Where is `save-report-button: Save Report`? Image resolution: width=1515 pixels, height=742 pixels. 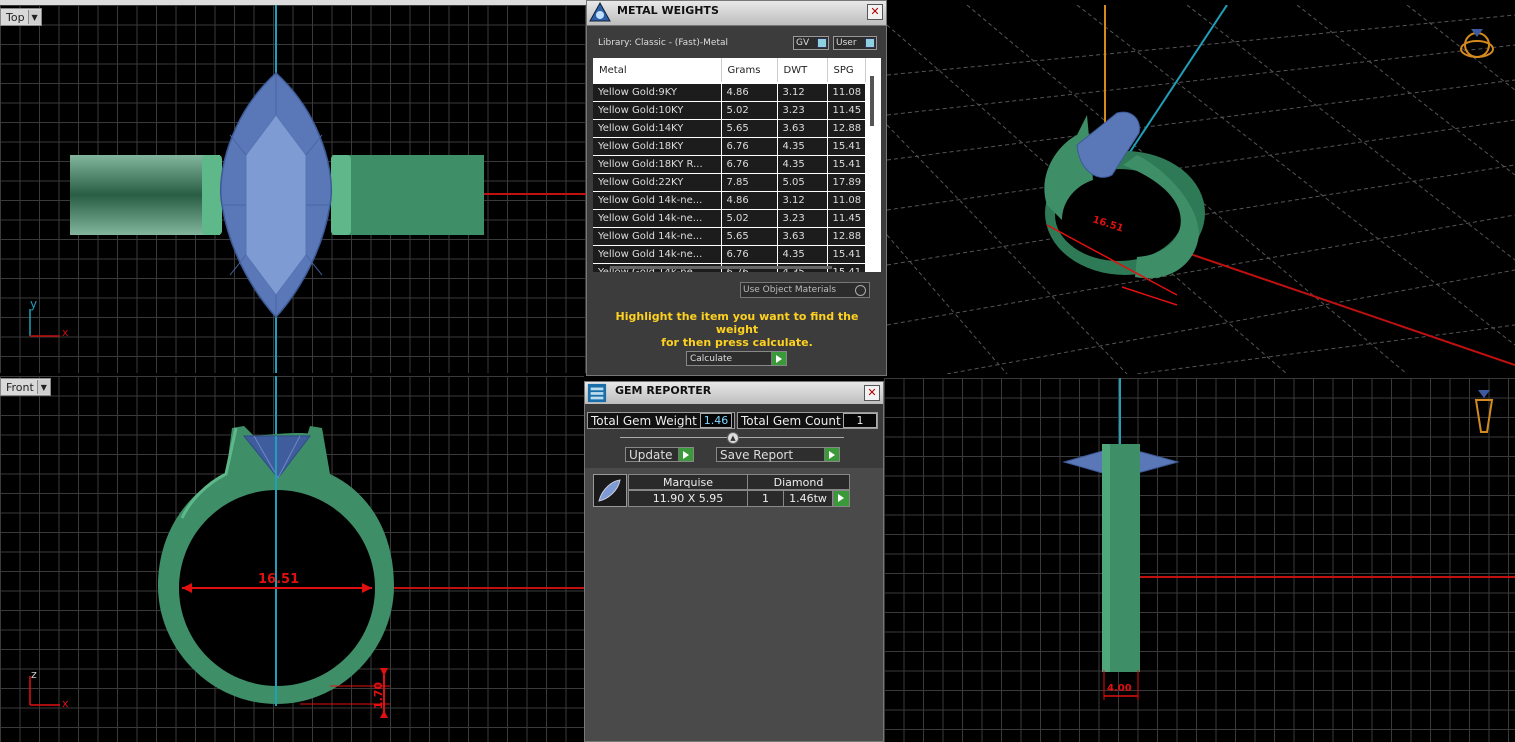
save-report-button: Save Report is located at coordinates (778, 454).